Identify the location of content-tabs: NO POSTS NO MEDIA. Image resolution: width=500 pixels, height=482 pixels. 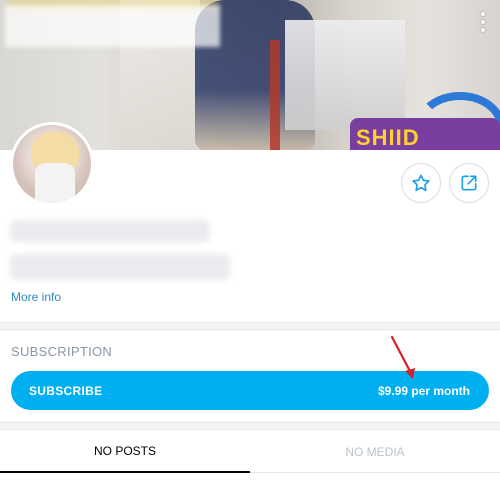
(250, 452).